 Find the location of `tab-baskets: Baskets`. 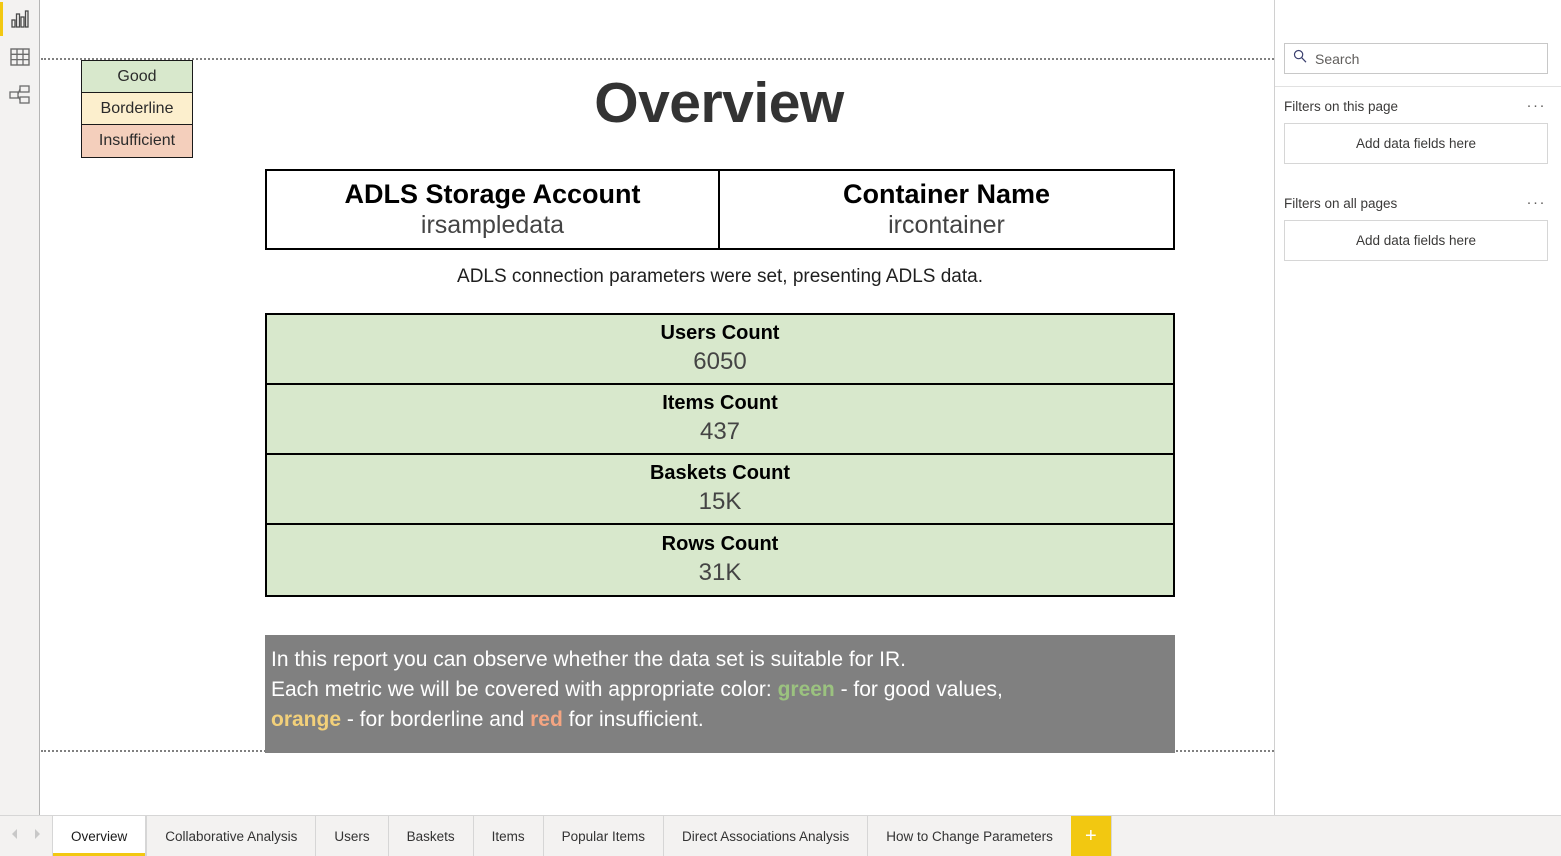

tab-baskets: Baskets is located at coordinates (430, 836).